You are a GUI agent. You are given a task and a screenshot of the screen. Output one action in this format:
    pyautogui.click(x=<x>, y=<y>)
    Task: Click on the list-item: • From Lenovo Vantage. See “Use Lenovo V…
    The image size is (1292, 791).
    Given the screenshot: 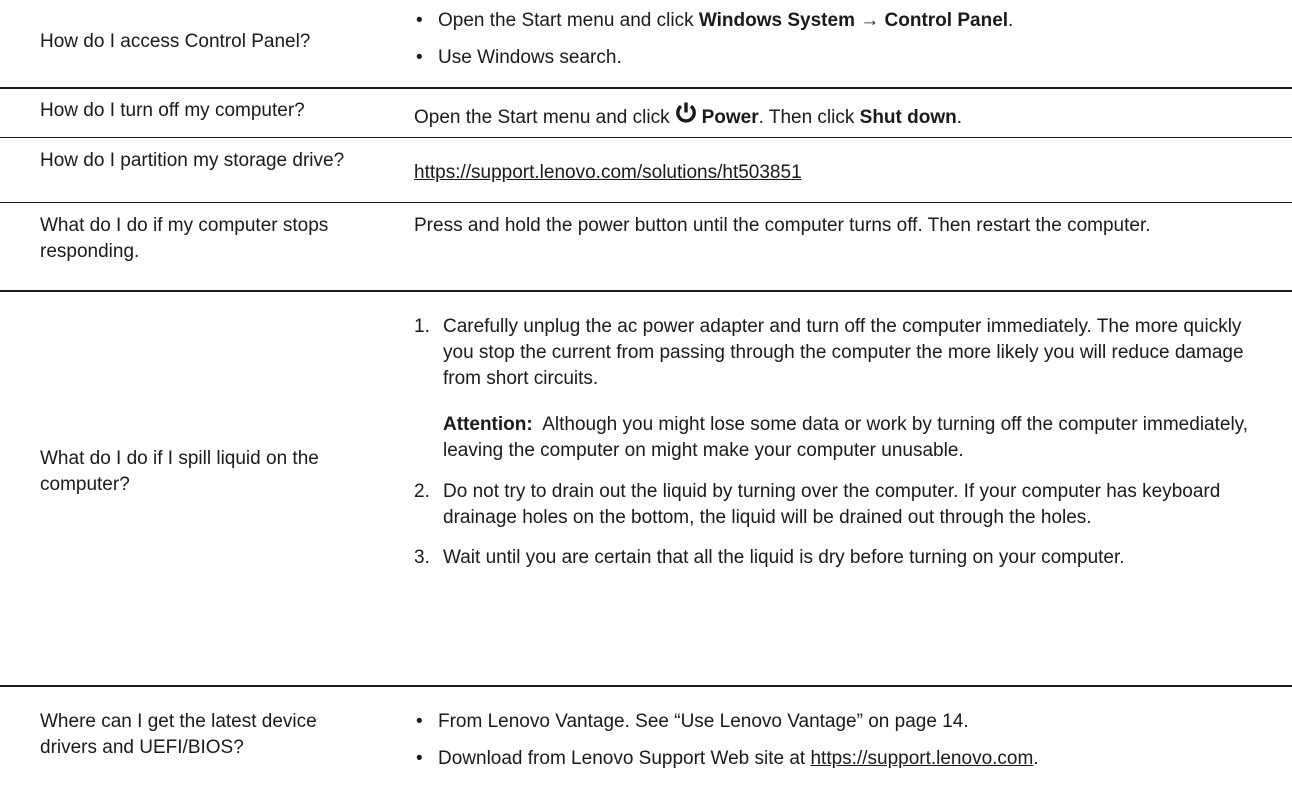 What is the action you would take?
    pyautogui.click(x=844, y=722)
    